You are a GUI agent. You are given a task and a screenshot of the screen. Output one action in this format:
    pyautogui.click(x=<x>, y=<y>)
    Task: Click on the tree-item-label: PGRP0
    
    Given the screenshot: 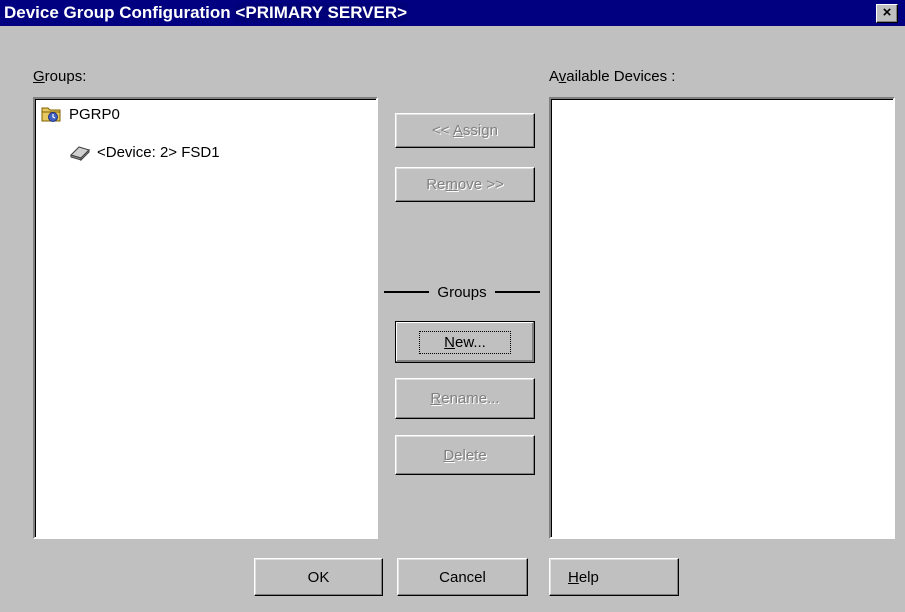 What is the action you would take?
    pyautogui.click(x=94, y=114)
    